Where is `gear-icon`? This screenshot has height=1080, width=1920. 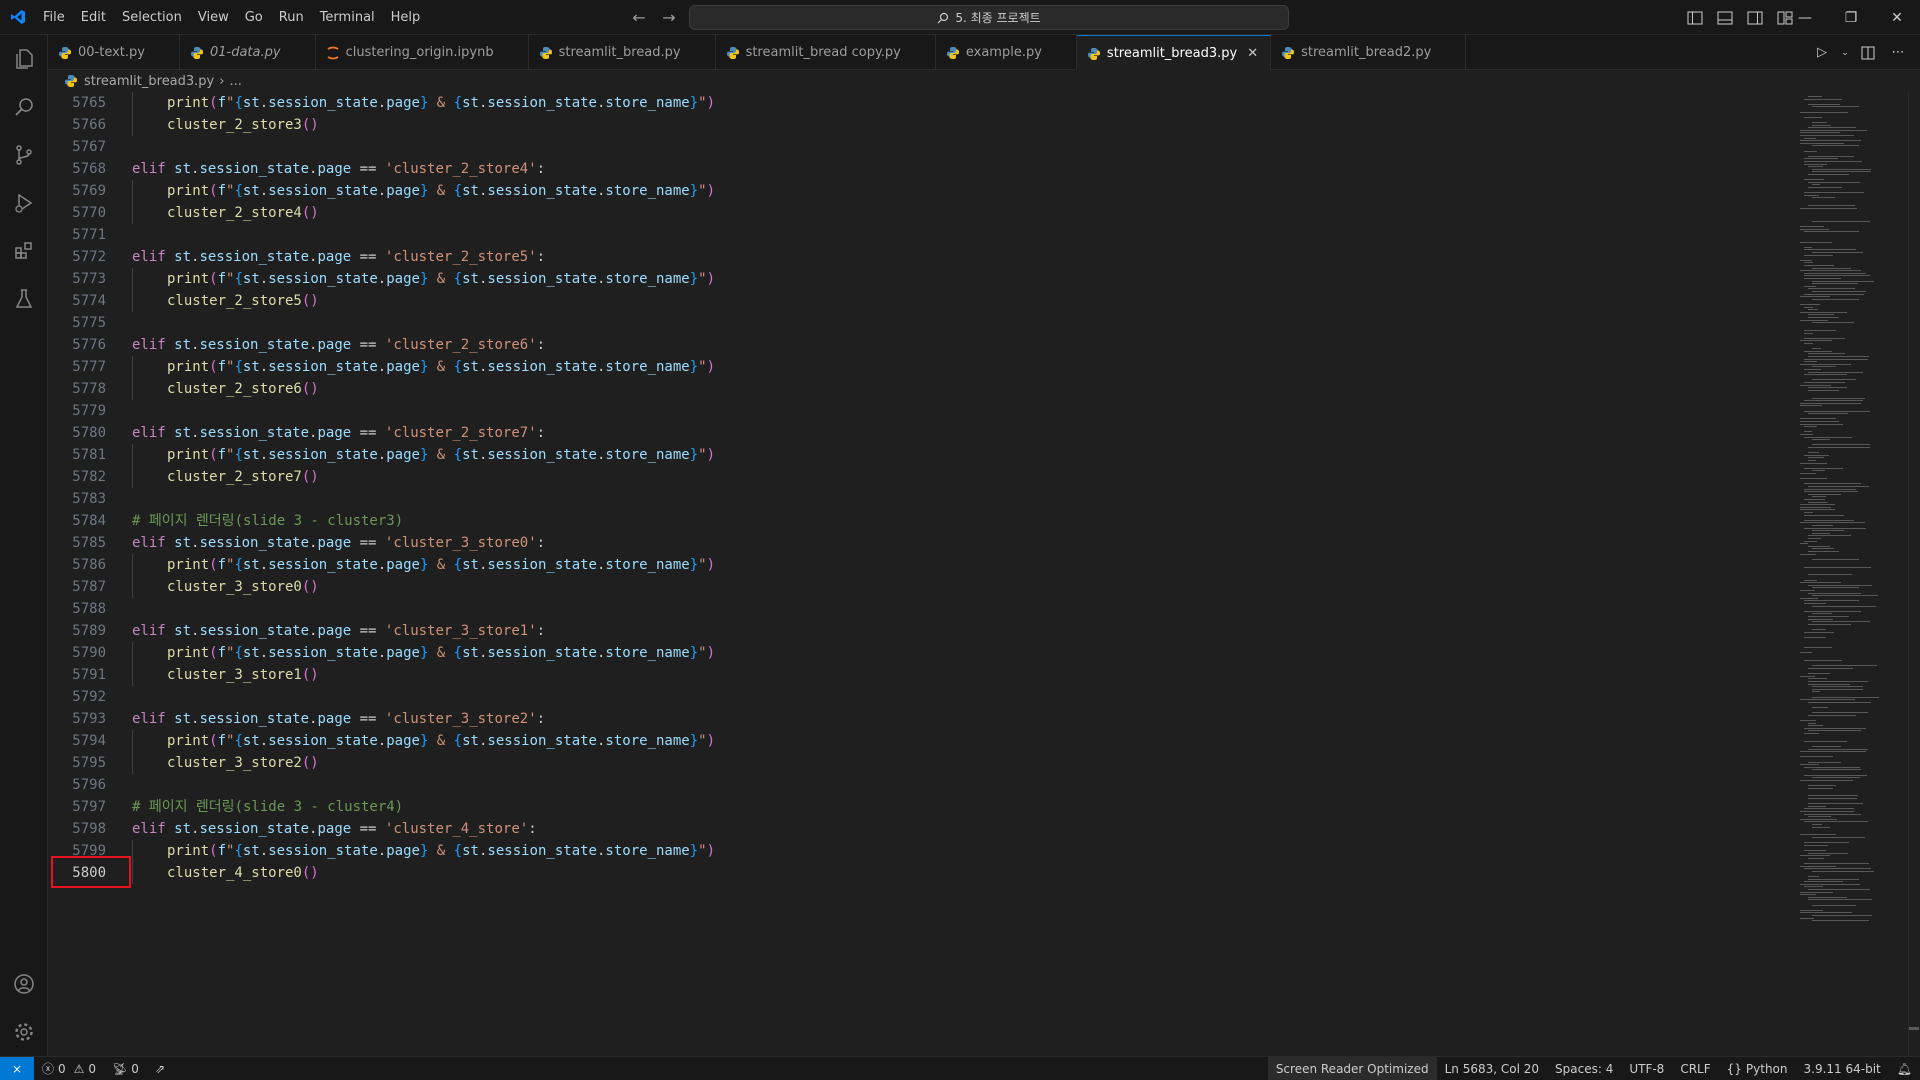
gear-icon is located at coordinates (24, 1032).